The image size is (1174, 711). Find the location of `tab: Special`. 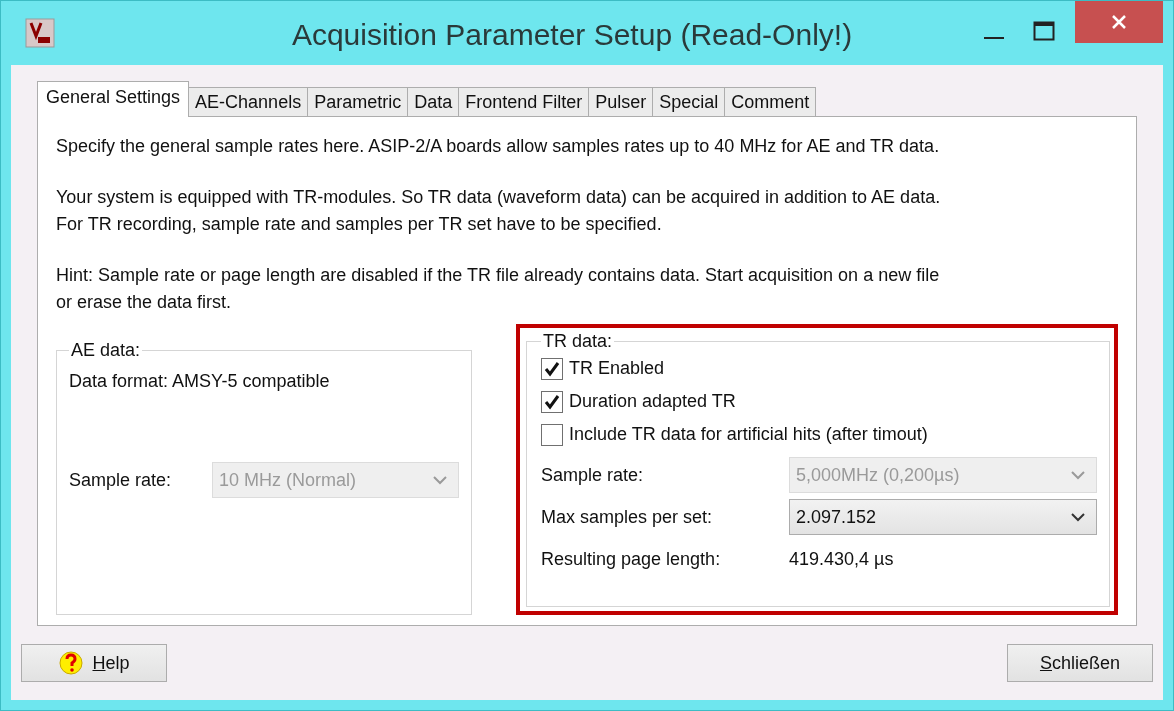

tab: Special is located at coordinates (689, 102).